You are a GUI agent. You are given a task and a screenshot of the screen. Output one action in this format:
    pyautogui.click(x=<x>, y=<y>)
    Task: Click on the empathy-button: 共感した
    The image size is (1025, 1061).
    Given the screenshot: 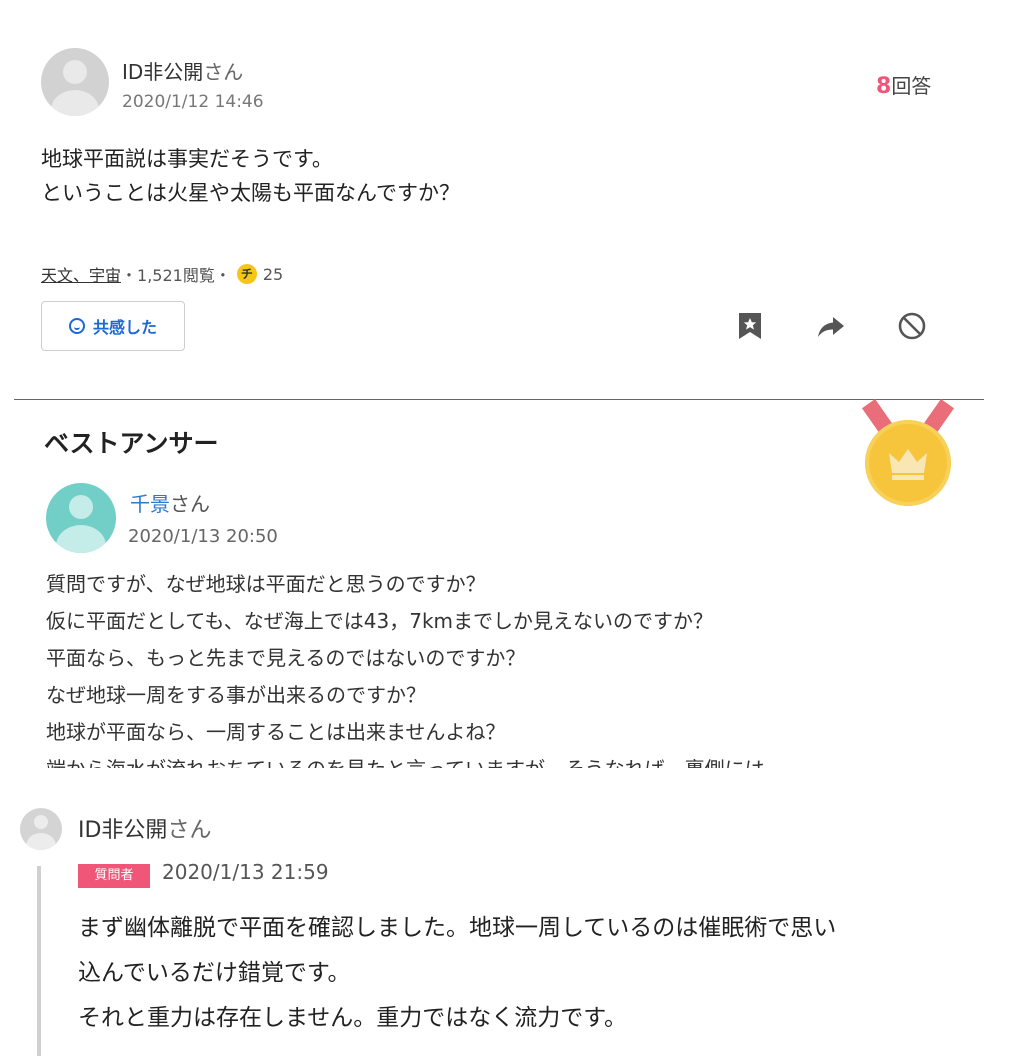 What is the action you would take?
    pyautogui.click(x=113, y=326)
    